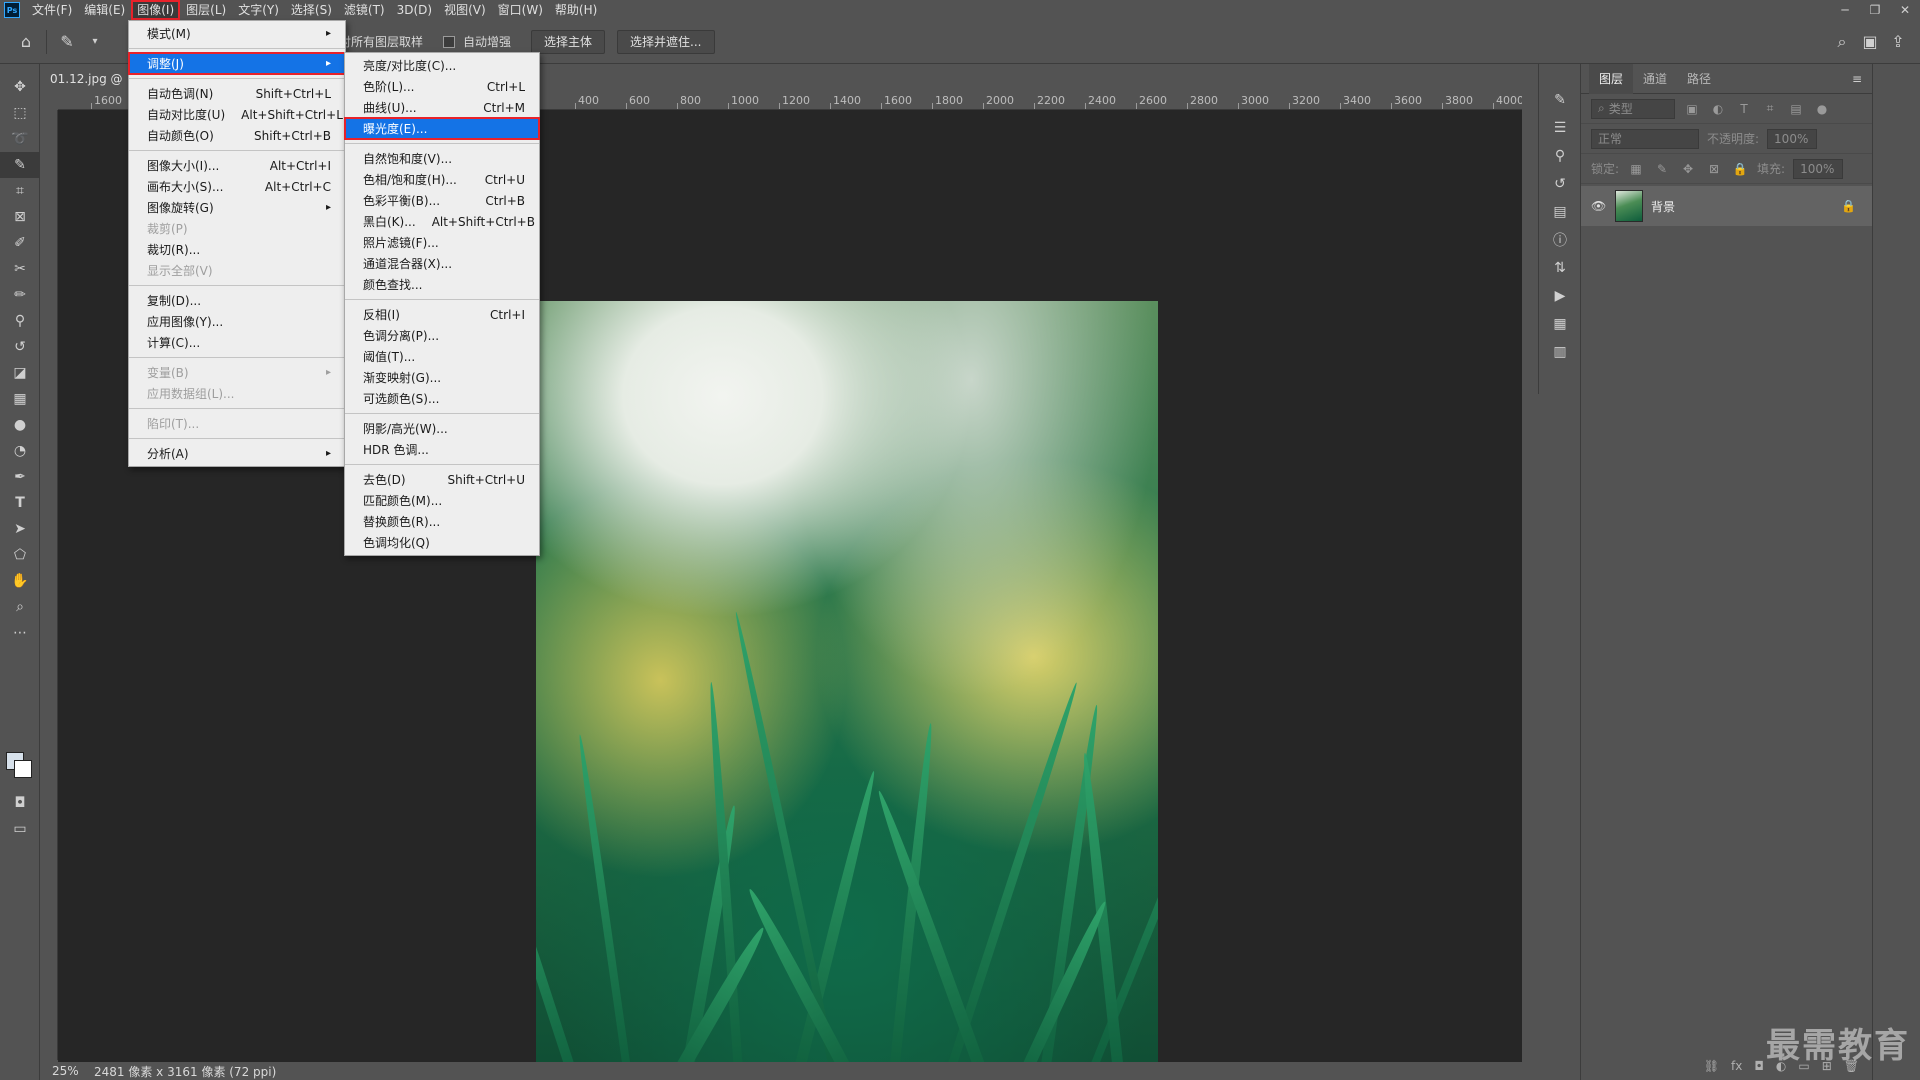 The width and height of the screenshot is (1920, 1080). Describe the element at coordinates (1742, 206) in the screenshot. I see `layer-name: 背景` at that location.